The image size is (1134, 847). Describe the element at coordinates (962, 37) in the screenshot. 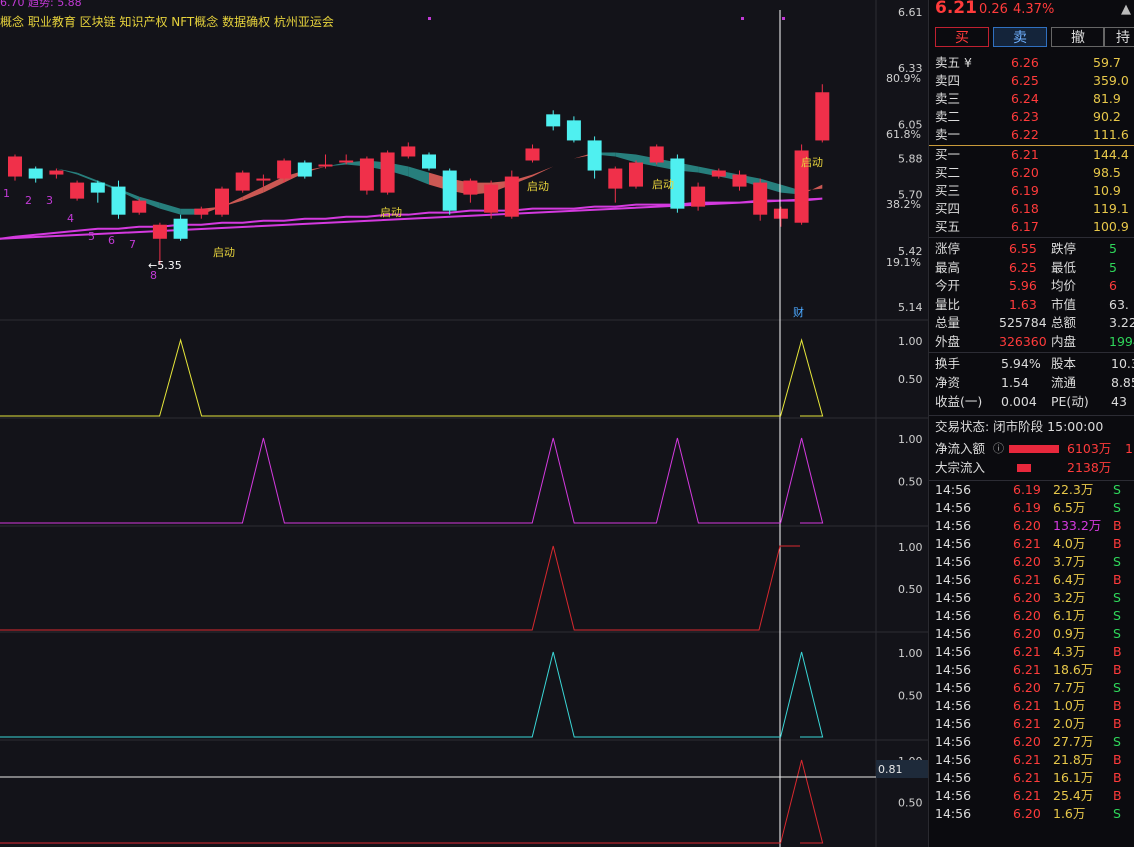

I see `buy-button: 买` at that location.